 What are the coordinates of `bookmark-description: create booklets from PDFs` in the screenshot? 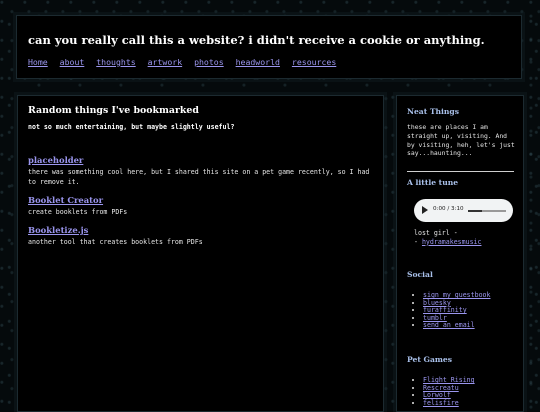 It's located at (78, 212).